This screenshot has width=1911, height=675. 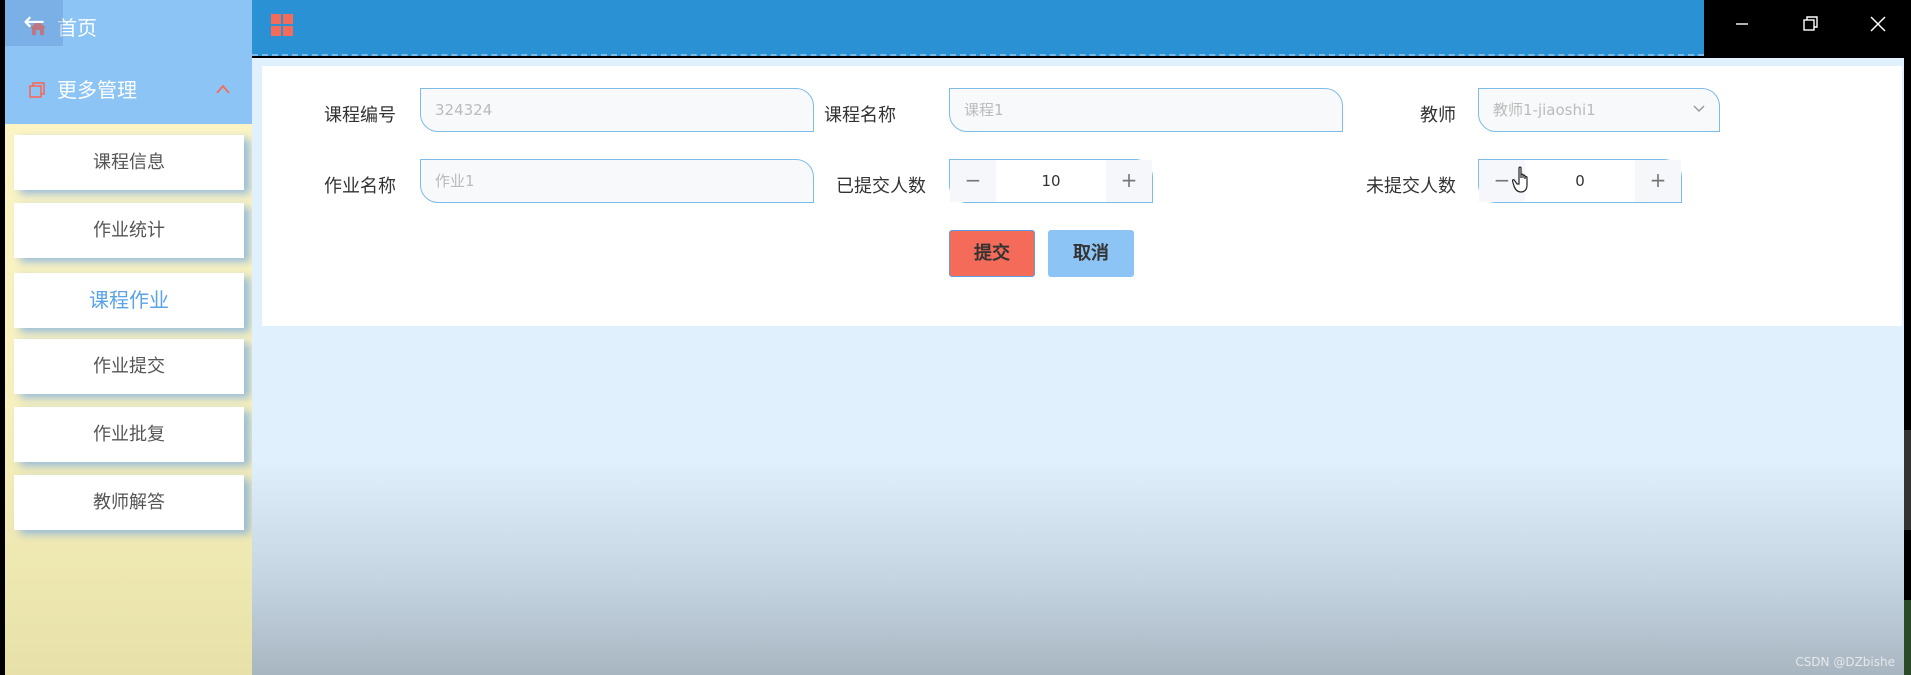 What do you see at coordinates (34, 23) in the screenshot?
I see `back-arrow-icon: ←` at bounding box center [34, 23].